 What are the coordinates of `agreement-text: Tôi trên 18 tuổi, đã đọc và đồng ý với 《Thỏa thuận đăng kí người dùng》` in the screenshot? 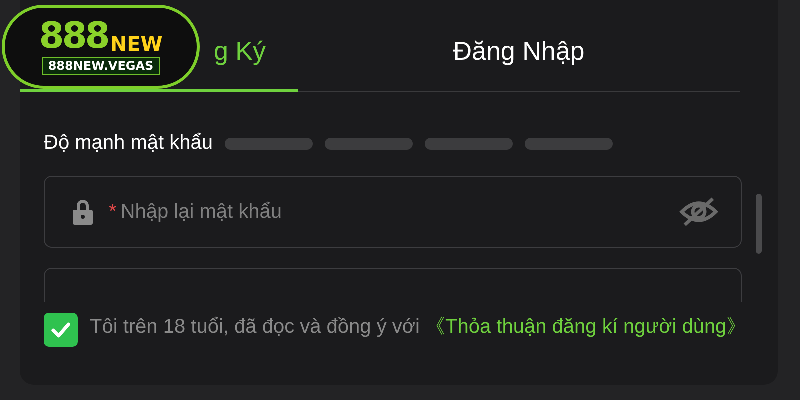 It's located at (419, 327).